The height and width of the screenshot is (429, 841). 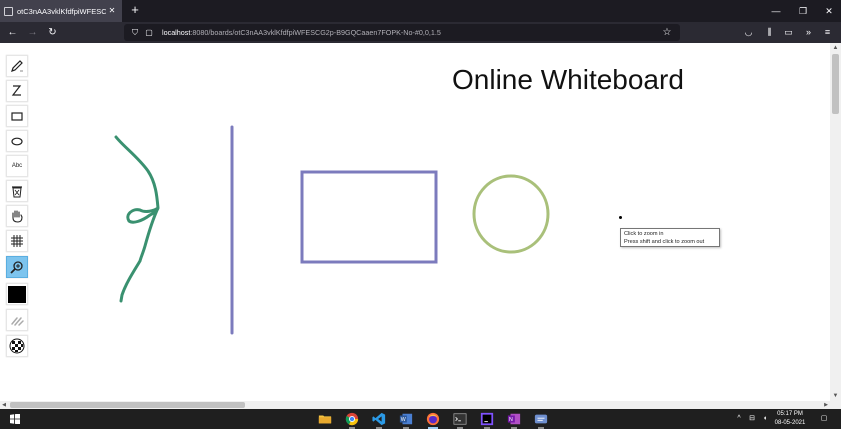 I want to click on size-icon, so click(x=17, y=321).